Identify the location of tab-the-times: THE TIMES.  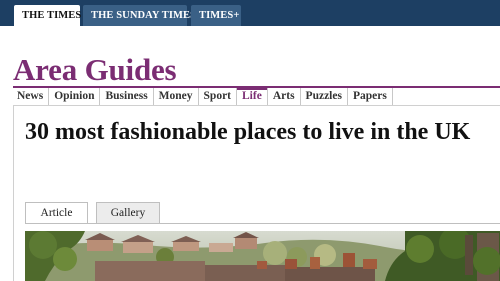
(47, 15).